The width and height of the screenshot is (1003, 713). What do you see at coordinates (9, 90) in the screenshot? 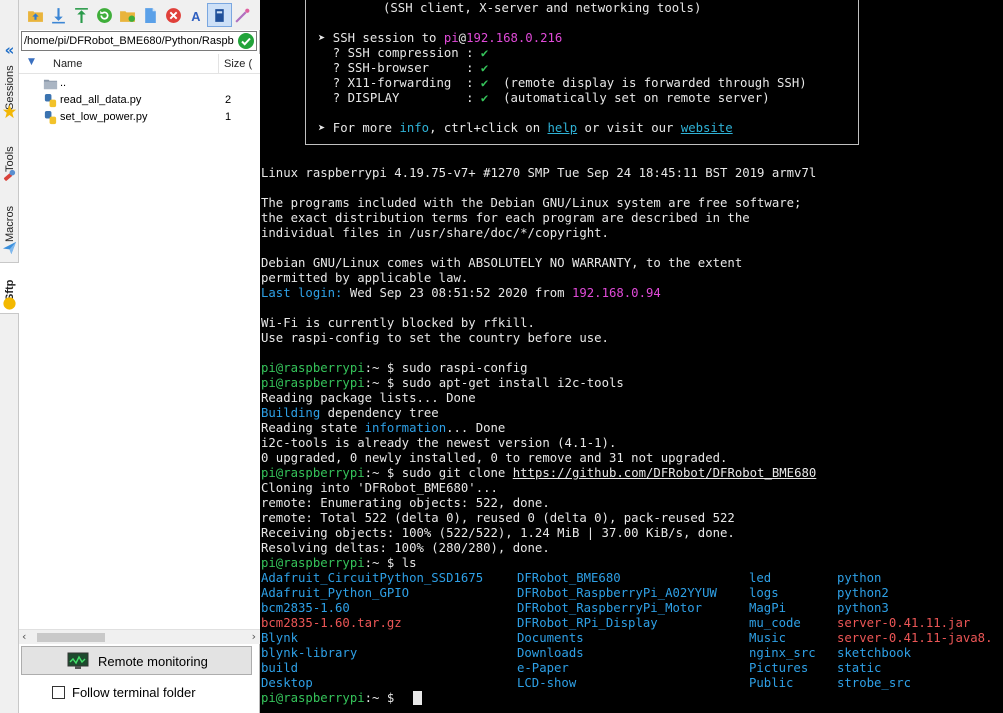
I see `tab-sessions: Sessions` at bounding box center [9, 90].